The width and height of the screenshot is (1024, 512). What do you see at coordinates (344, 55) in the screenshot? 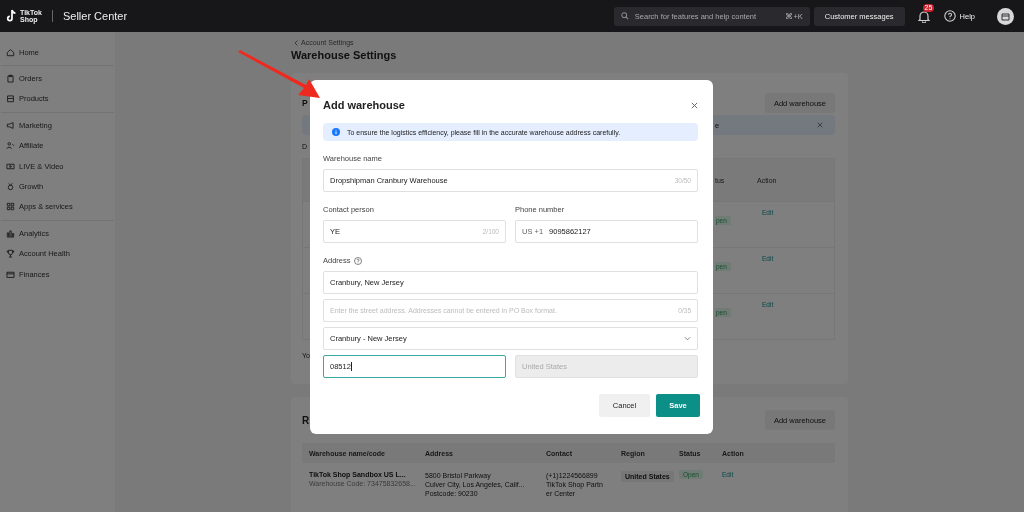
I see `page-title: Warehouse Settings` at bounding box center [344, 55].